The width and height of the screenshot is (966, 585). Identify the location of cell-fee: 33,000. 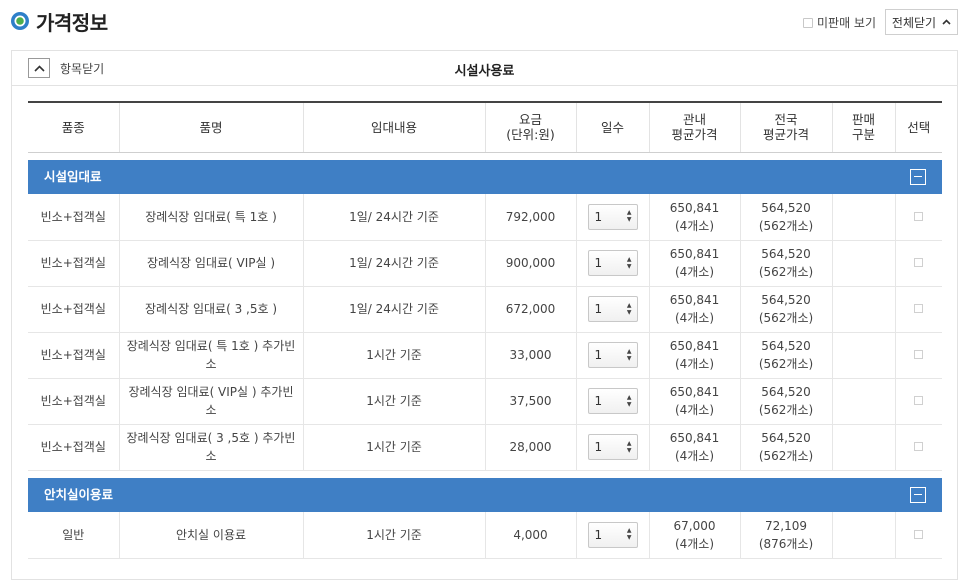
(530, 355).